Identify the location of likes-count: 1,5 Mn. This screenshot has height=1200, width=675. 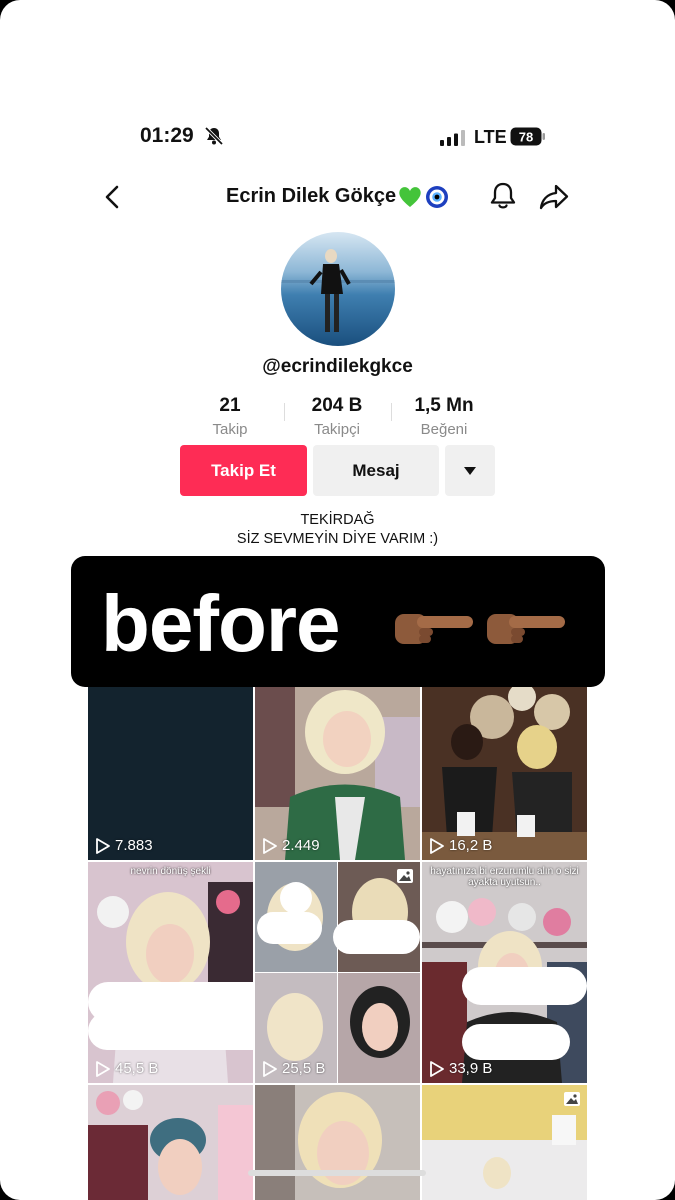
(444, 405).